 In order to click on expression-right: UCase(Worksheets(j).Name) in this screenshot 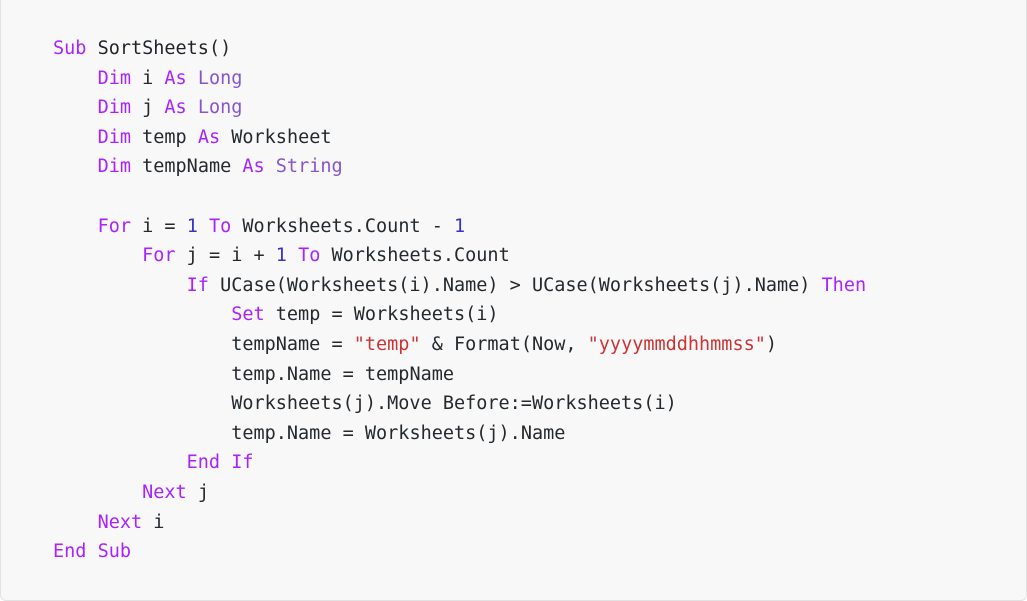, I will do `click(671, 285)`.